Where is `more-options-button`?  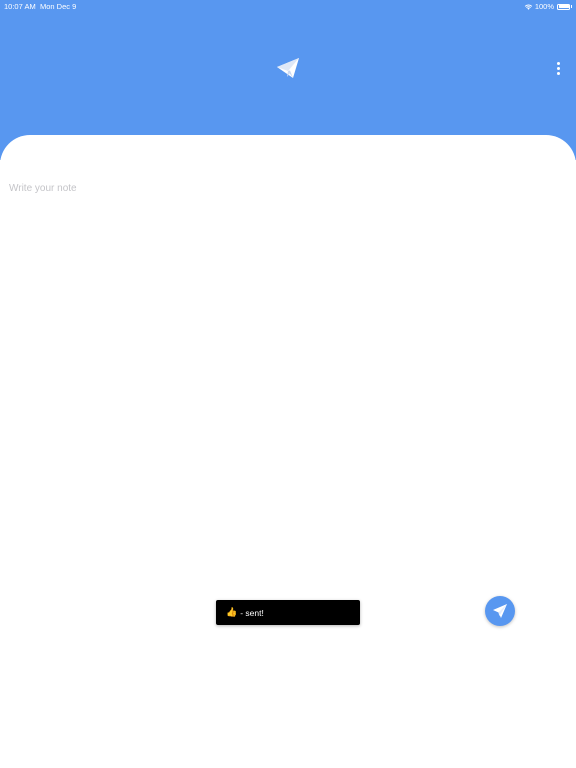
more-options-button is located at coordinates (558, 68).